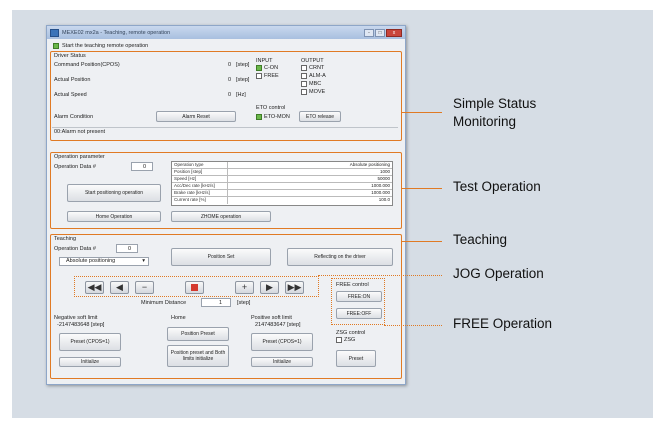 This screenshot has width=657, height=423. What do you see at coordinates (243, 80) in the screenshot?
I see `actual-position-unit: [step]` at bounding box center [243, 80].